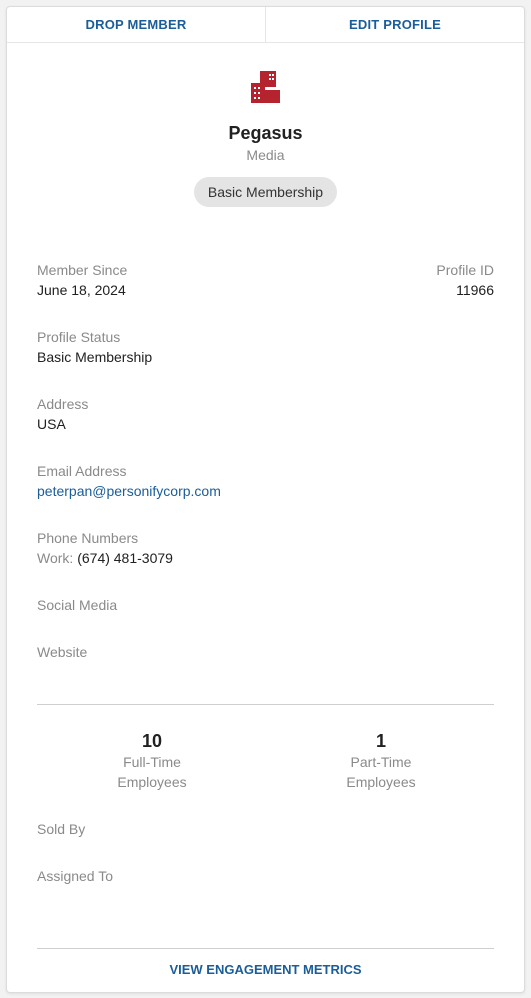 Image resolution: width=531 pixels, height=998 pixels. Describe the element at coordinates (394, 24) in the screenshot. I see `edit-profile-button: EDIT PROFILE` at that location.